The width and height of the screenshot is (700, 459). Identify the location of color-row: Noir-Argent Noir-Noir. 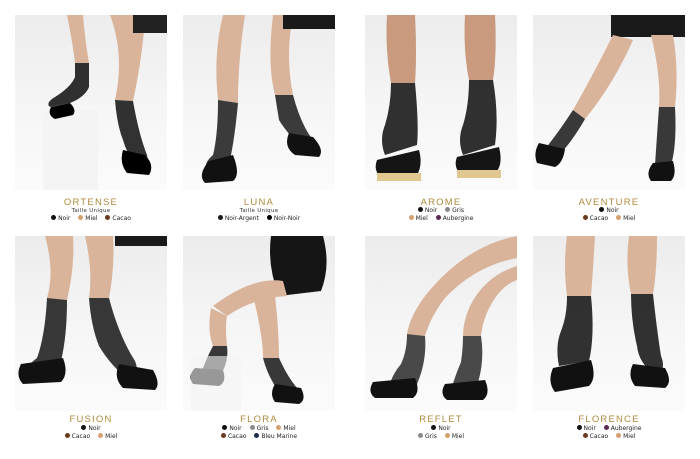
(259, 219).